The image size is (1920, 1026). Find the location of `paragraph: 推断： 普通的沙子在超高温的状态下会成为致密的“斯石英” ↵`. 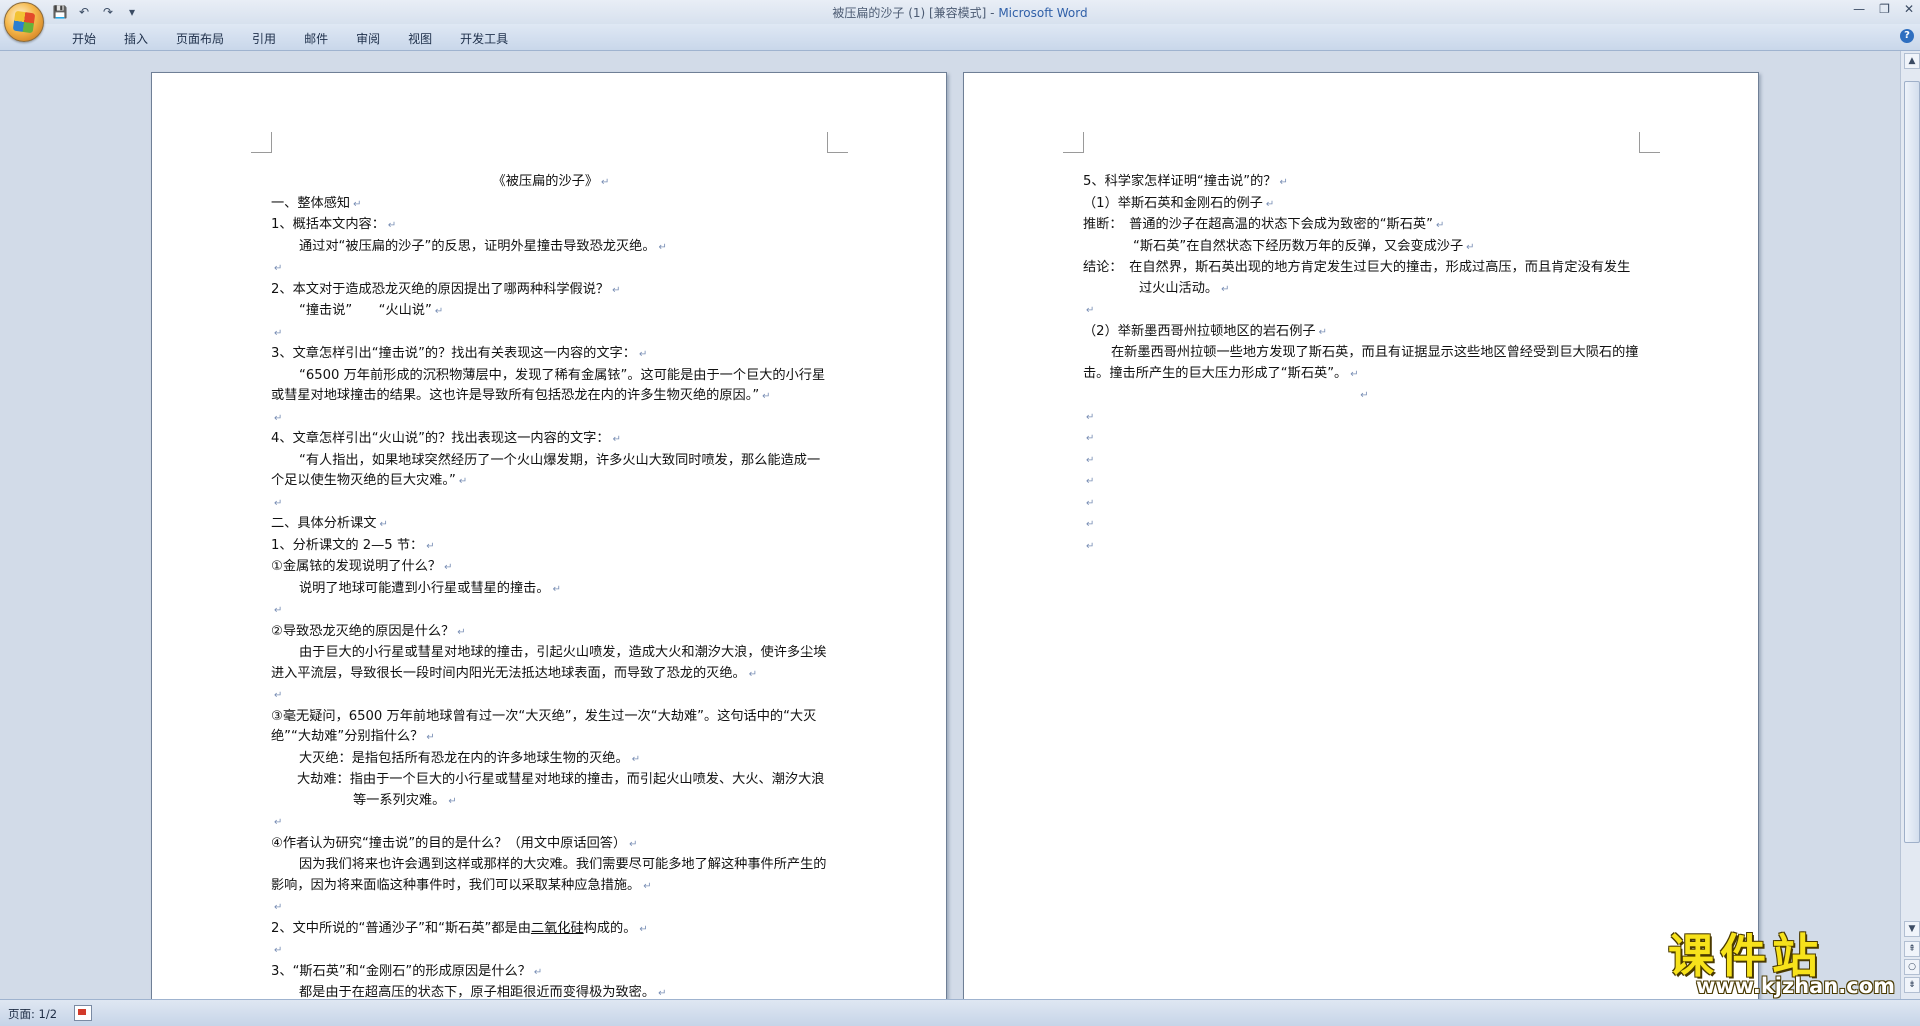

paragraph: 推断： 普通的沙子在超高温的状态下会成为致密的“斯石英” ↵ is located at coordinates (1264, 224).